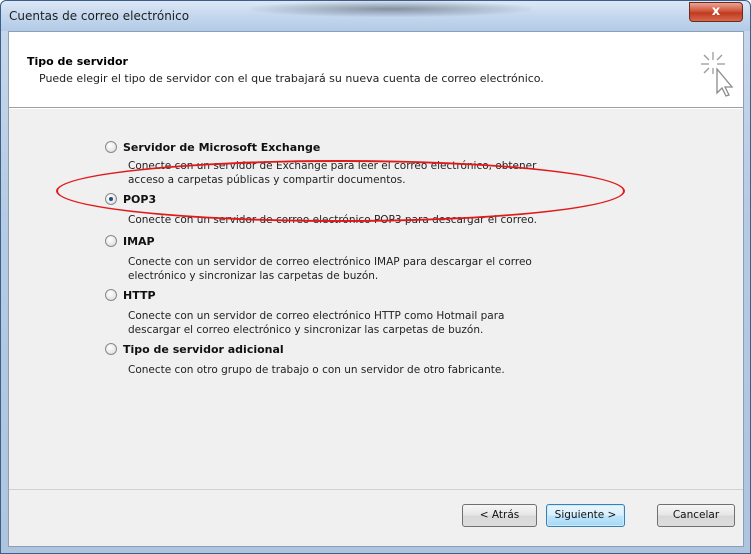  I want to click on option-exchange: Servidor de Microsoft Exchange, so click(212, 147).